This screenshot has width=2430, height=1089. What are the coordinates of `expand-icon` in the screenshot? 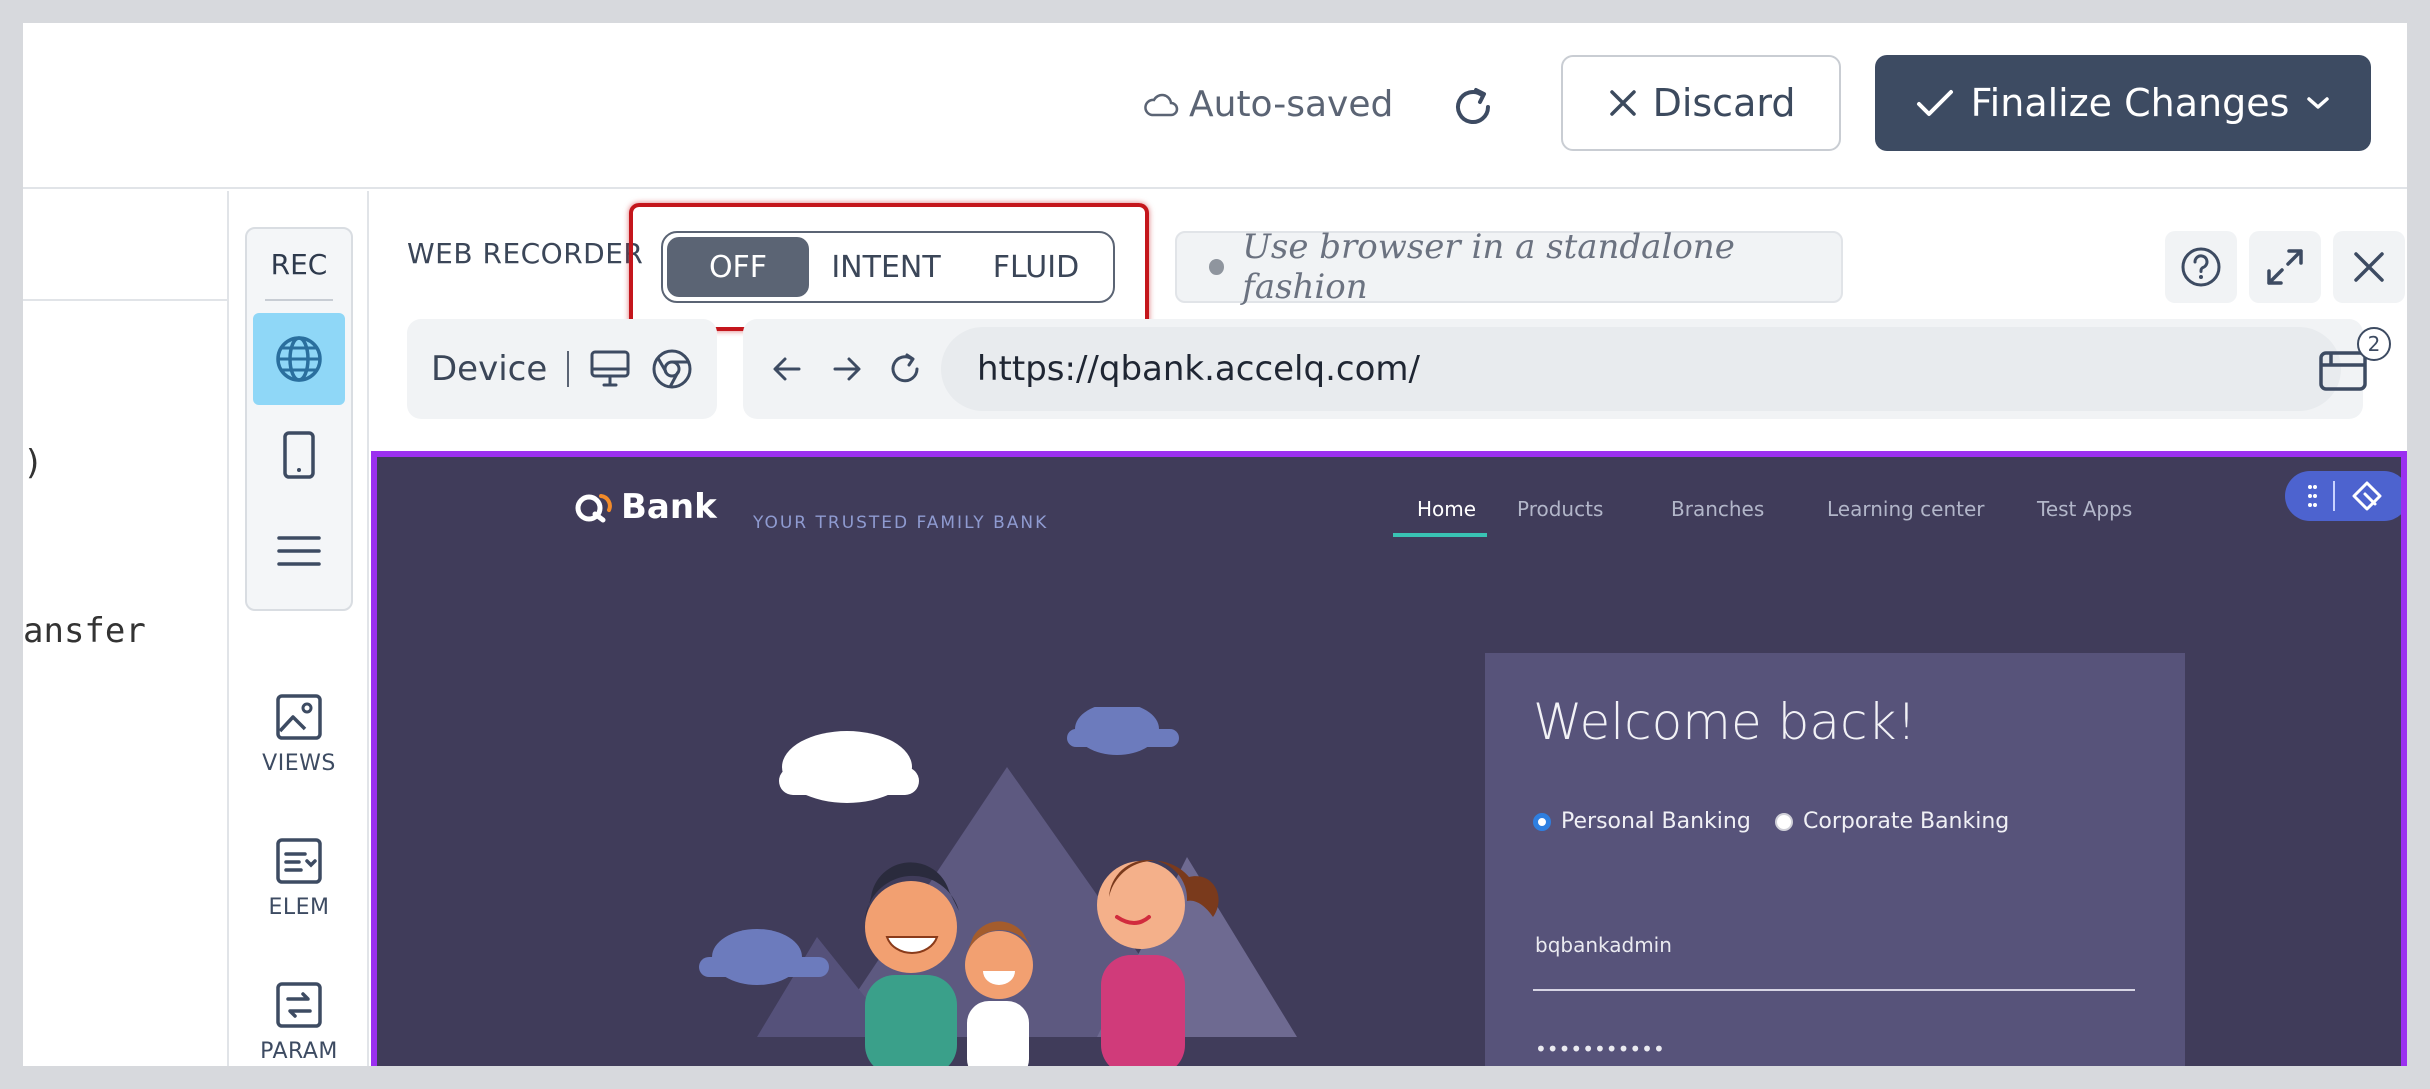 It's located at (2285, 267).